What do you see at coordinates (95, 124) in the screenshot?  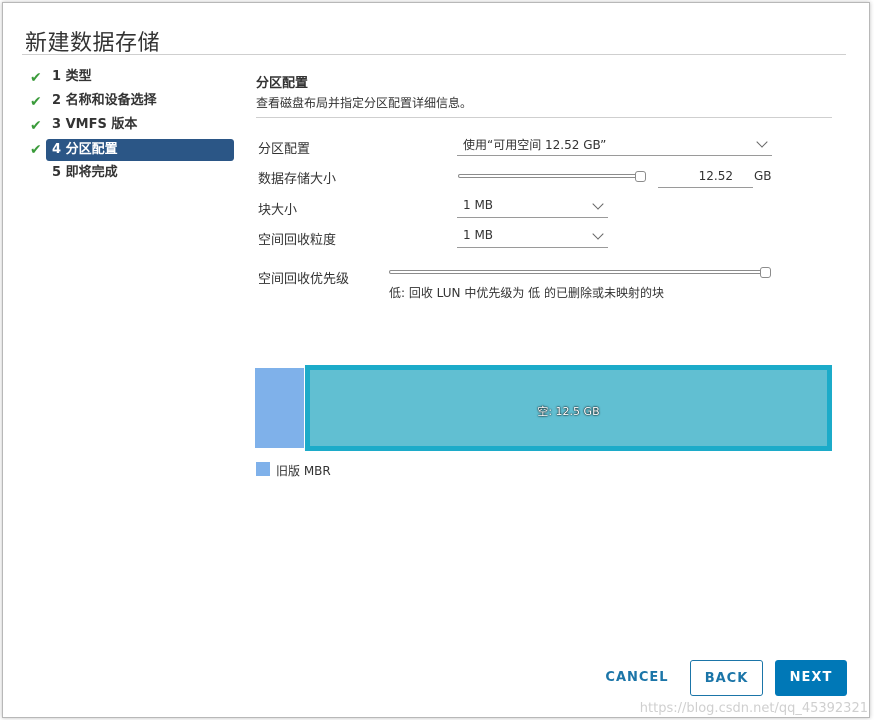 I see `step-label: 3 VMFS 版本` at bounding box center [95, 124].